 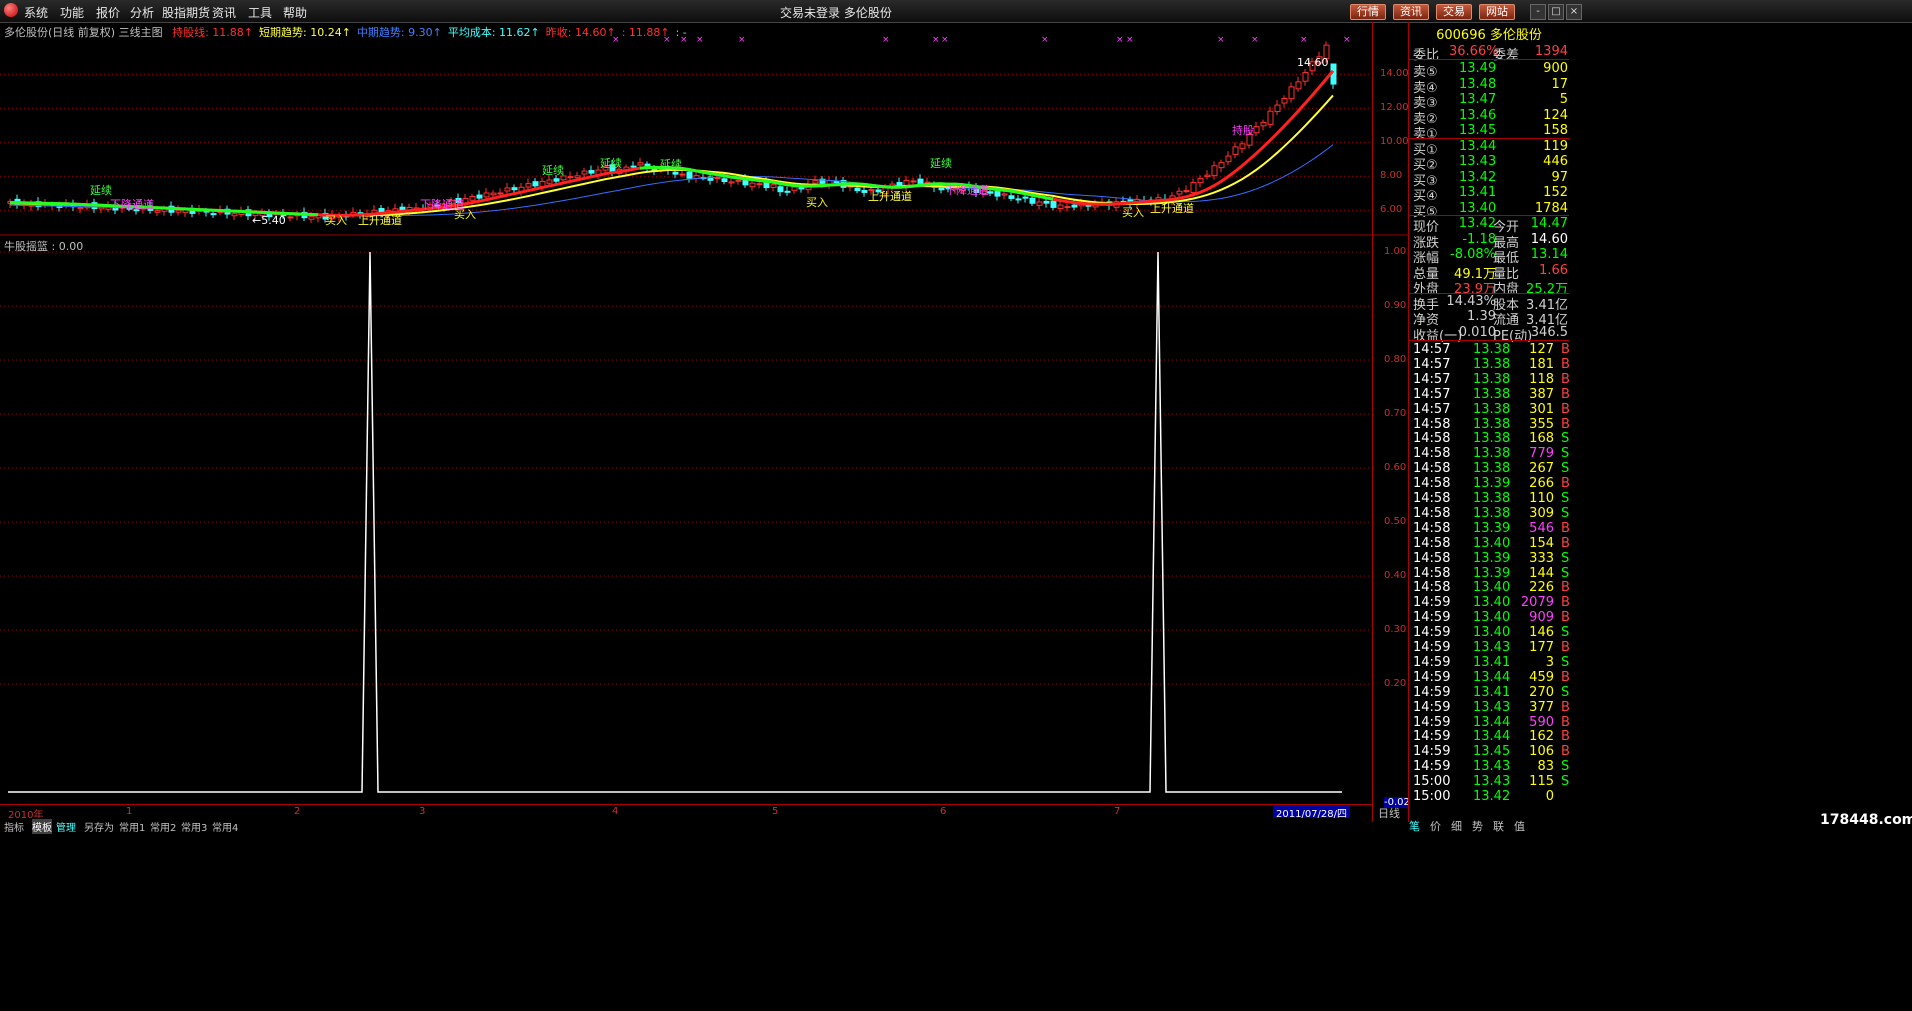 I want to click on panel-tab-bar: 笔价细势联值, so click(x=1472, y=826).